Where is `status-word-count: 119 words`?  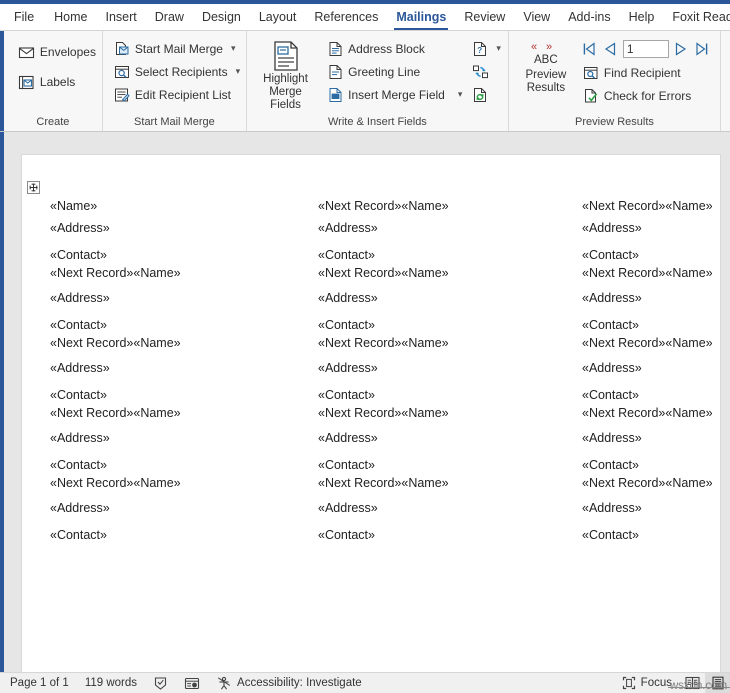 status-word-count: 119 words is located at coordinates (111, 683).